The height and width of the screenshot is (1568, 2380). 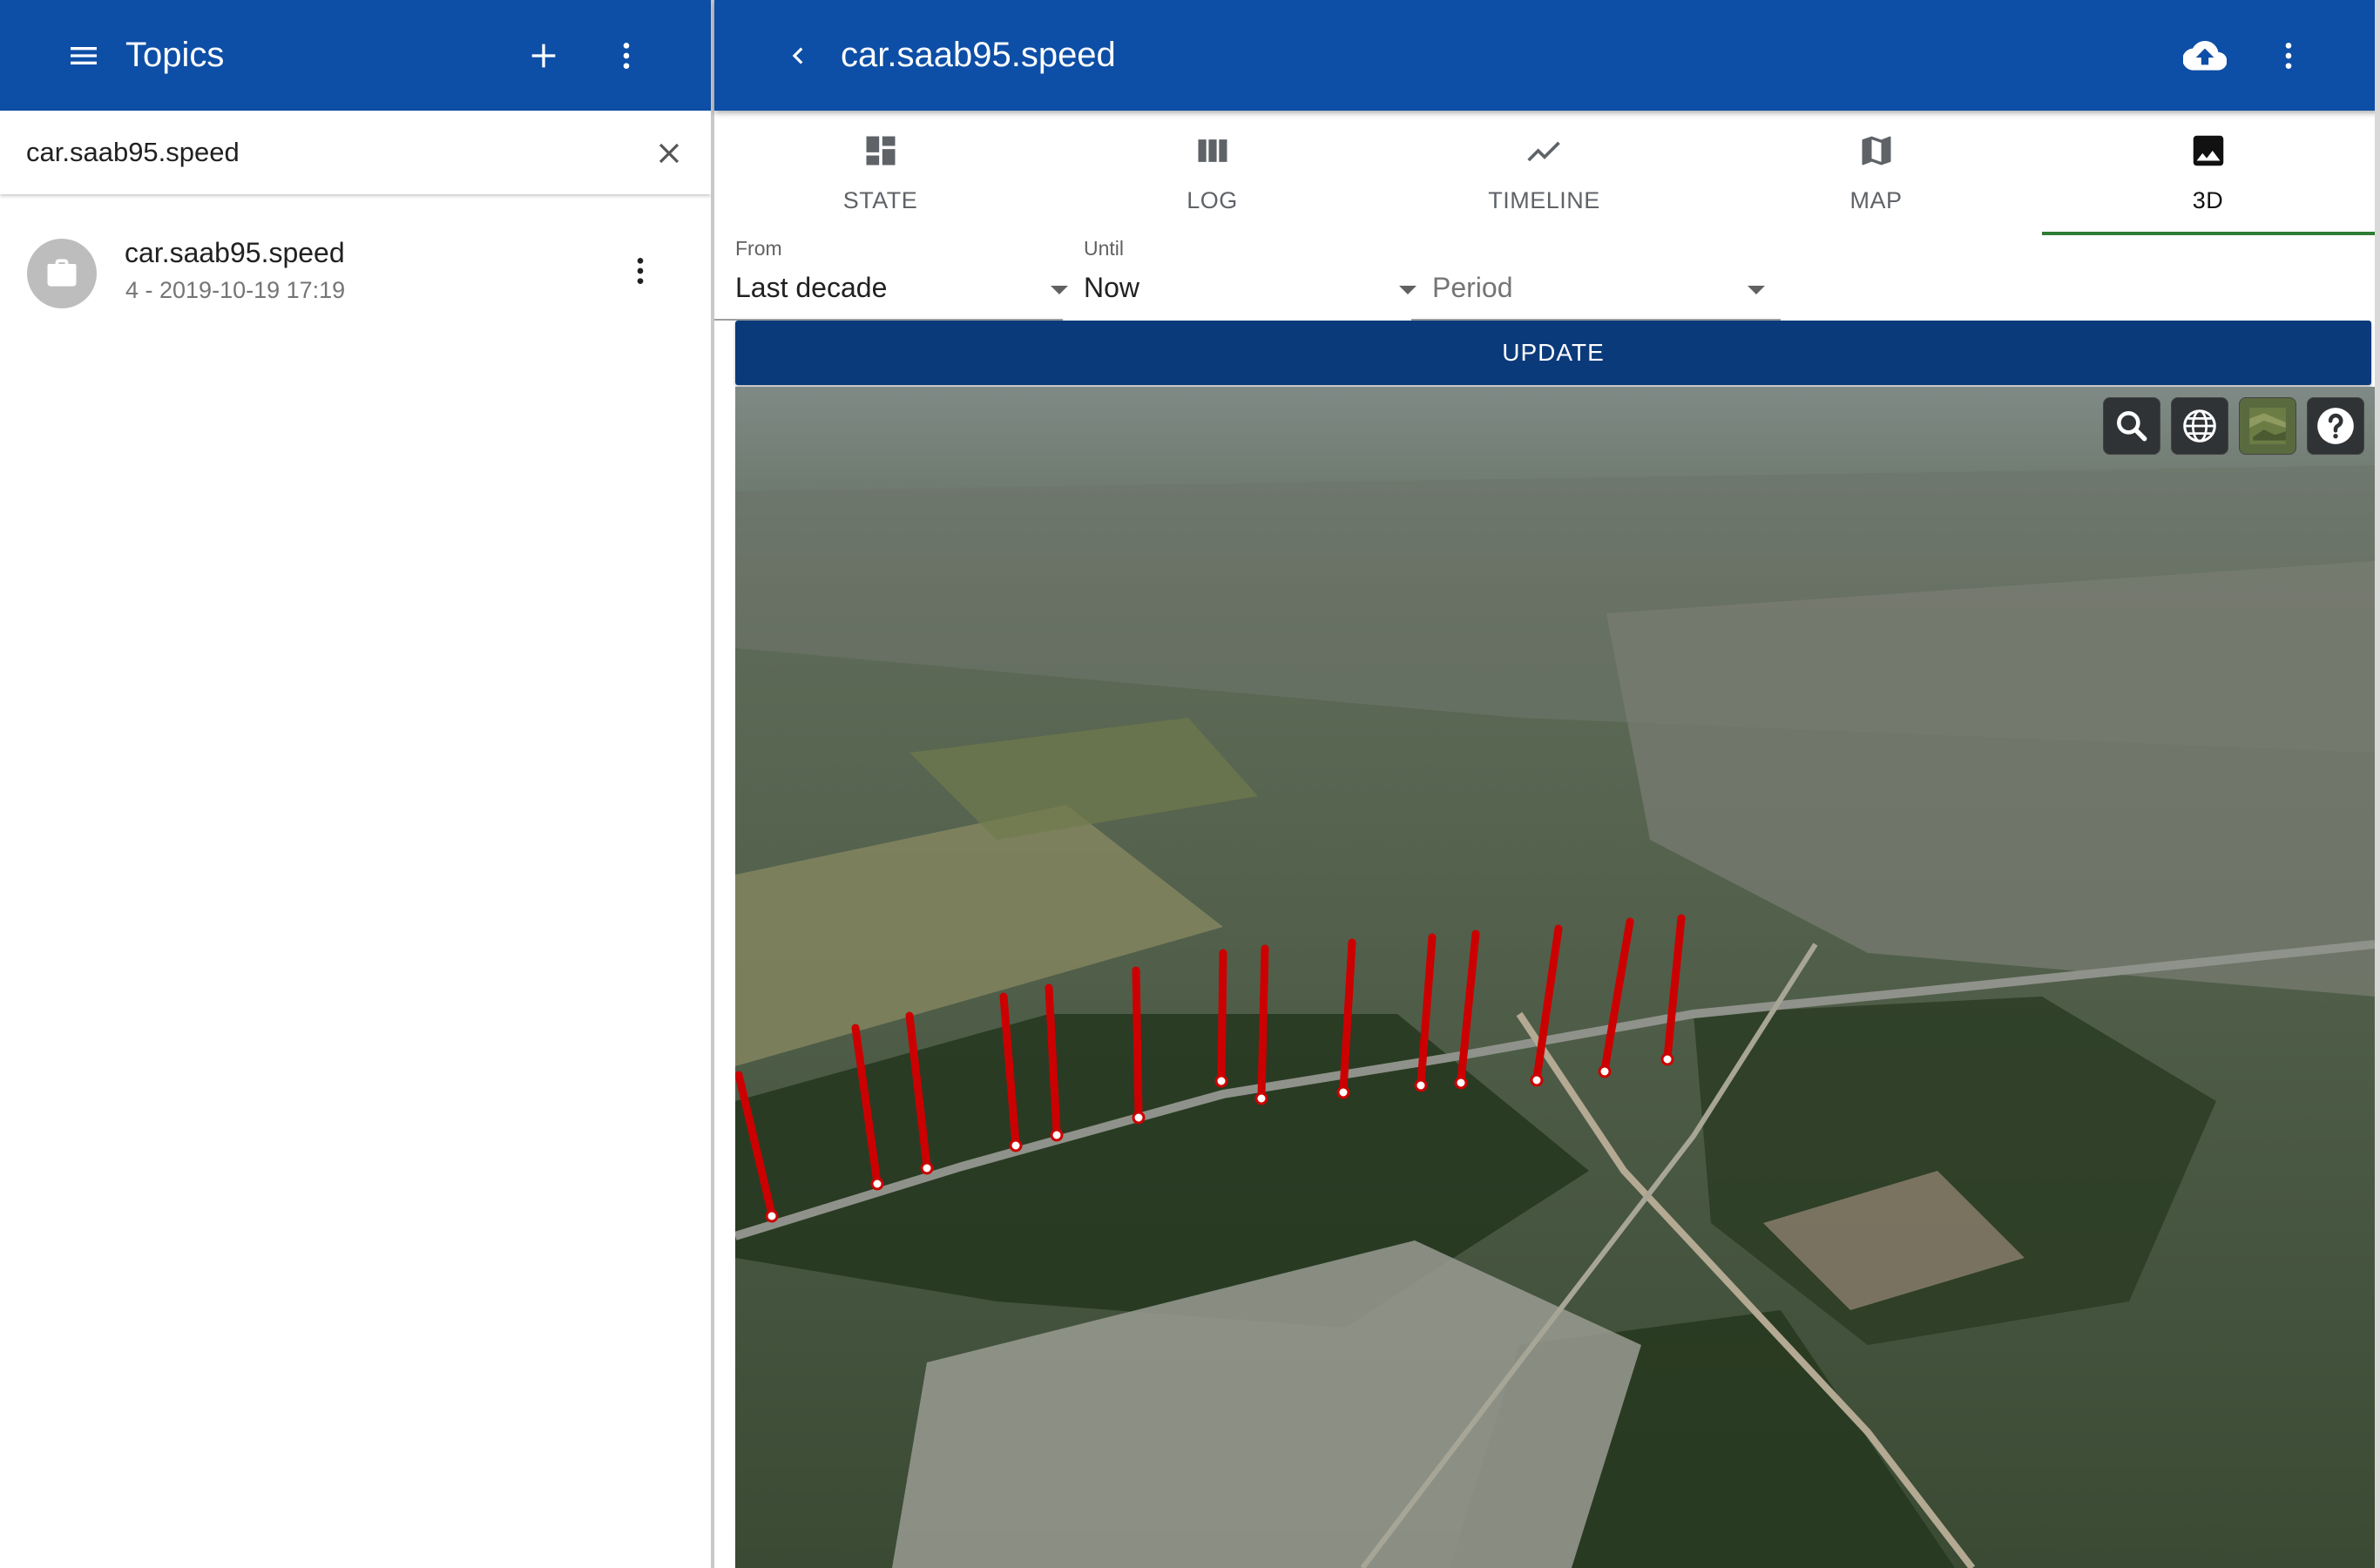 What do you see at coordinates (1596, 279) in the screenshot?
I see `period-select: Period` at bounding box center [1596, 279].